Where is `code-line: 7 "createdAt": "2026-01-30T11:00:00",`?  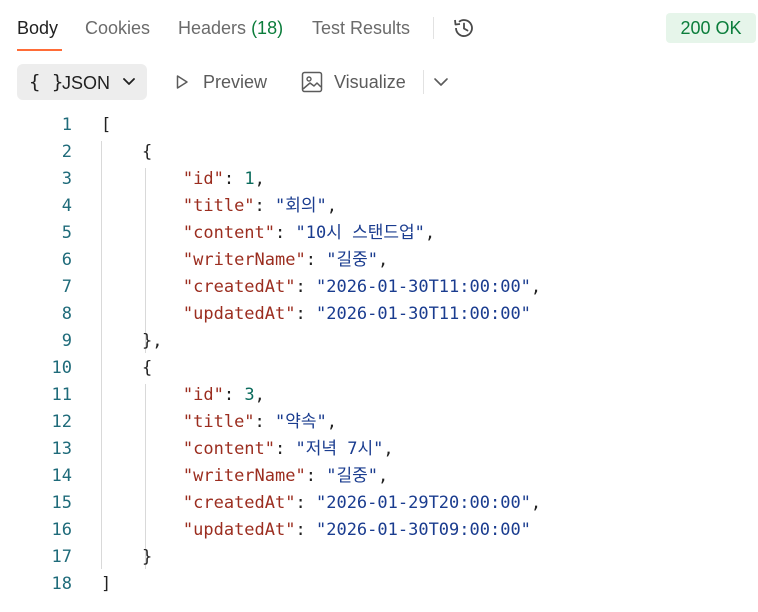
code-line: 7 "createdAt": "2026-01-30T11:00:00", is located at coordinates (379, 287).